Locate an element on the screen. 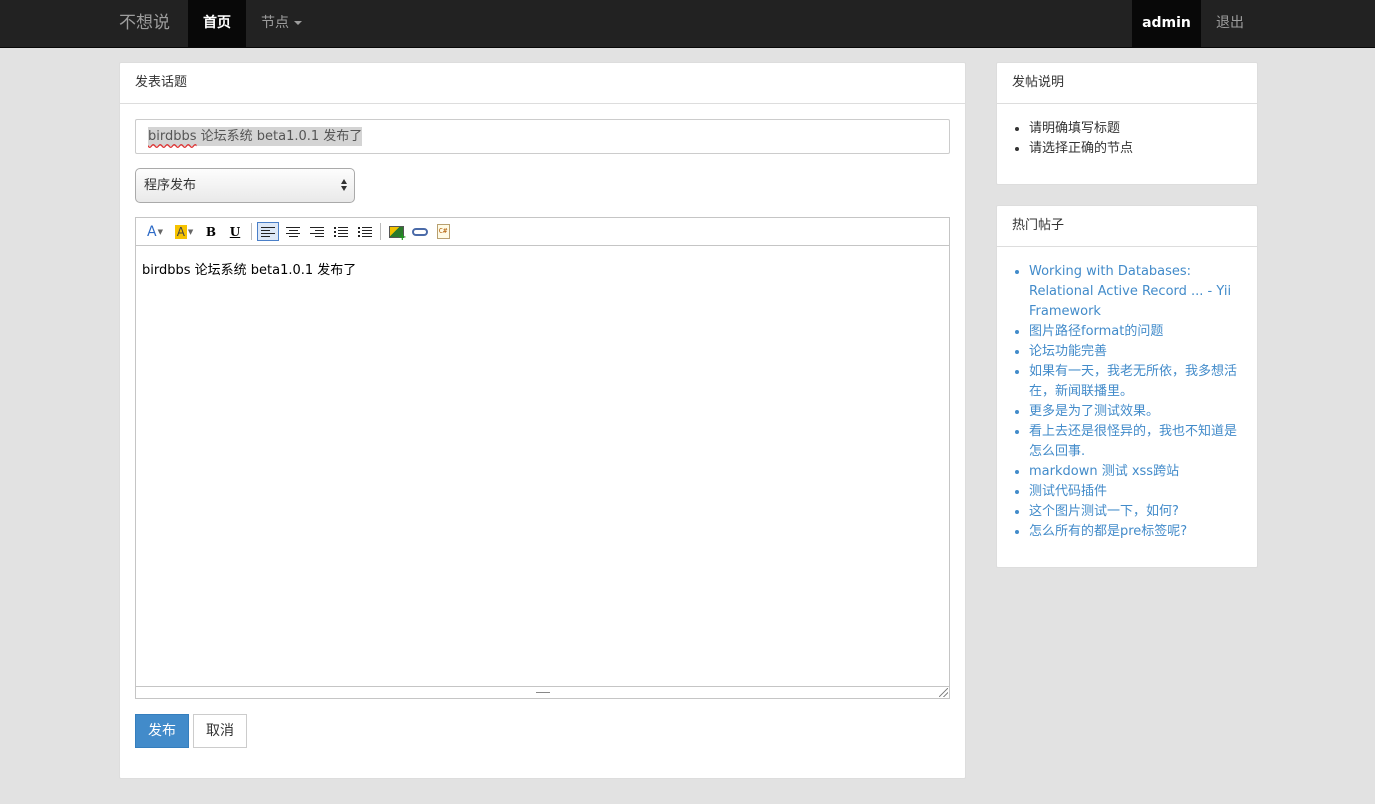 The image size is (1375, 804). posting-guide-title: 发帖说明 is located at coordinates (1127, 83).